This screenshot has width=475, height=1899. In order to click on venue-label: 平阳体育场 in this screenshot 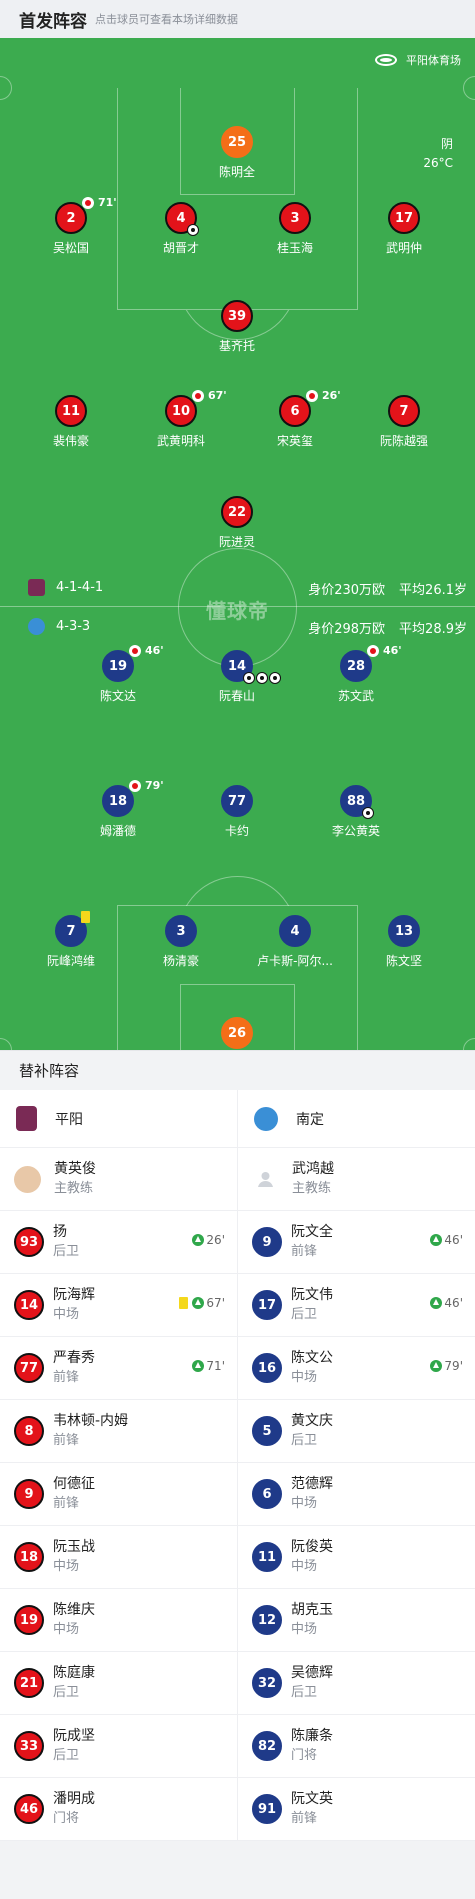, I will do `click(418, 60)`.